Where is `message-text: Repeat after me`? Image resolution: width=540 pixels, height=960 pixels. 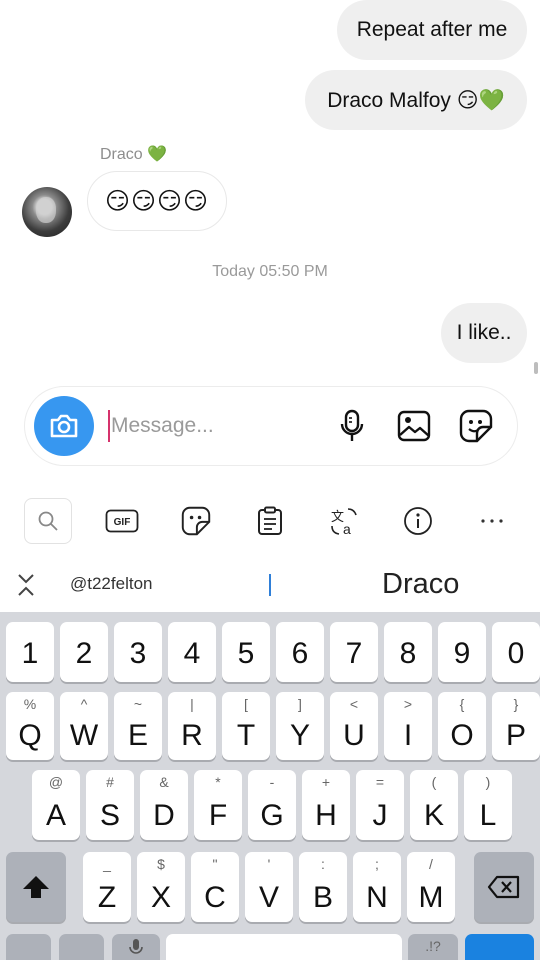 message-text: Repeat after me is located at coordinates (432, 29).